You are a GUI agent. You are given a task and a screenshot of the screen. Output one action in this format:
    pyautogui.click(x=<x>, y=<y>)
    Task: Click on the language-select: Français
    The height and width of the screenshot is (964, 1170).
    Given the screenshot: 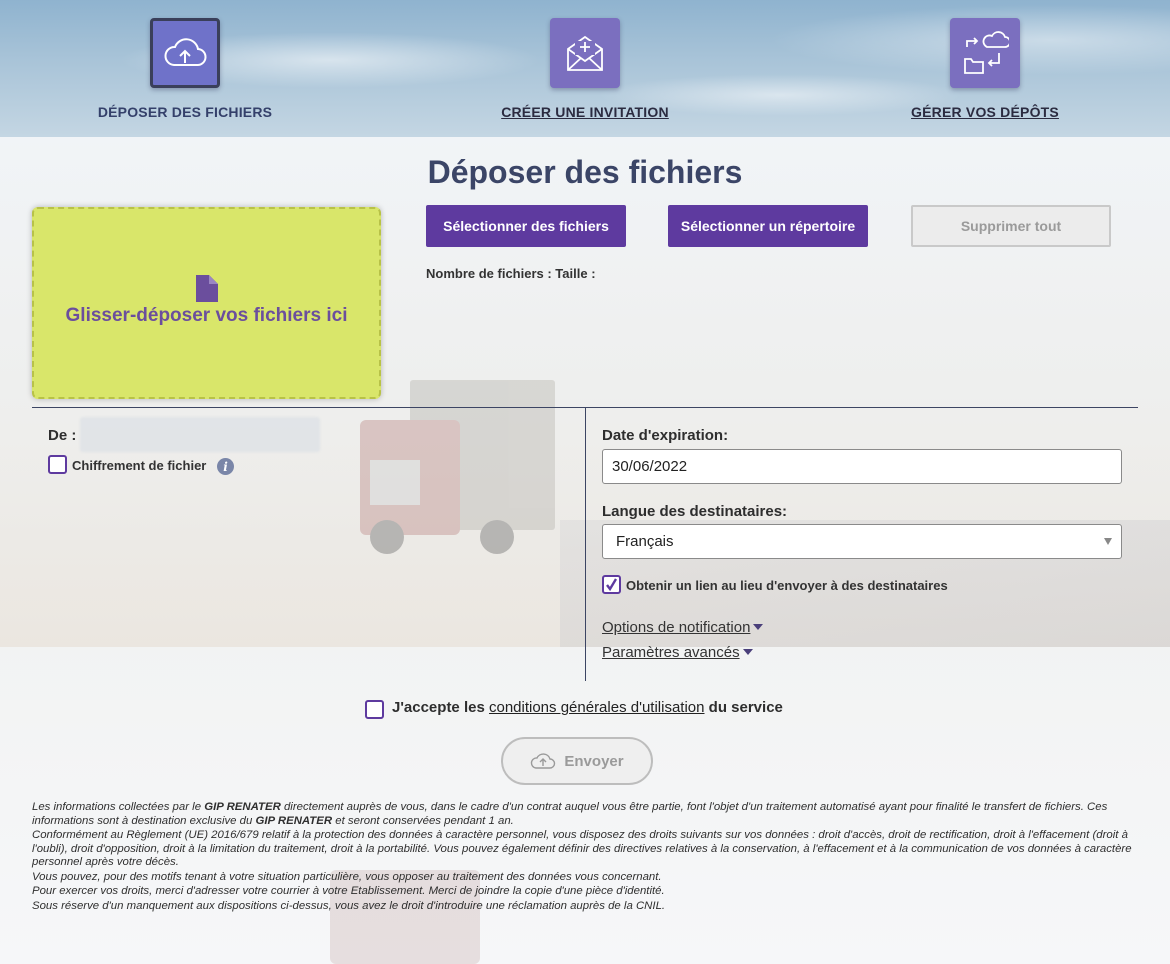 What is the action you would take?
    pyautogui.click(x=862, y=541)
    